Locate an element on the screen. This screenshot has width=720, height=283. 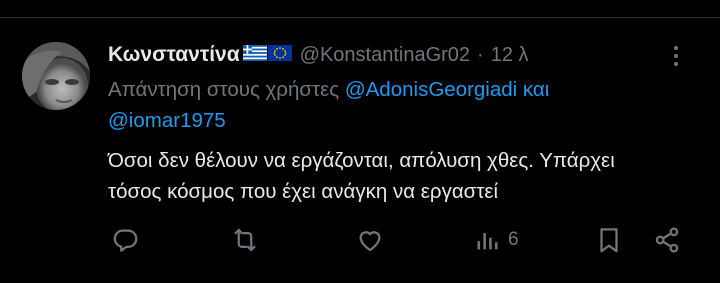
bookmark-button is located at coordinates (609, 240).